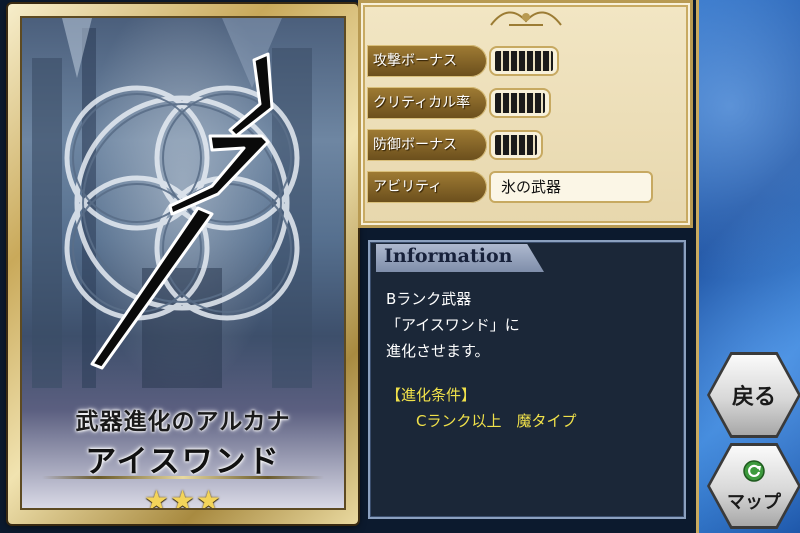 This screenshot has width=800, height=533. Describe the element at coordinates (754, 471) in the screenshot. I see `refresh-icon` at that location.